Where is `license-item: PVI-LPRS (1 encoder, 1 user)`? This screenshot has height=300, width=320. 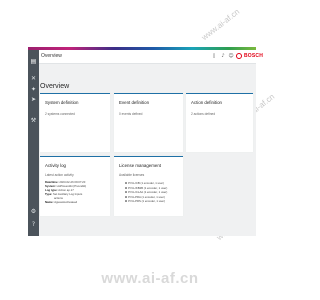
license-item: PVI-LPRS (1 encoder, 1 user) is located at coordinates (145, 201).